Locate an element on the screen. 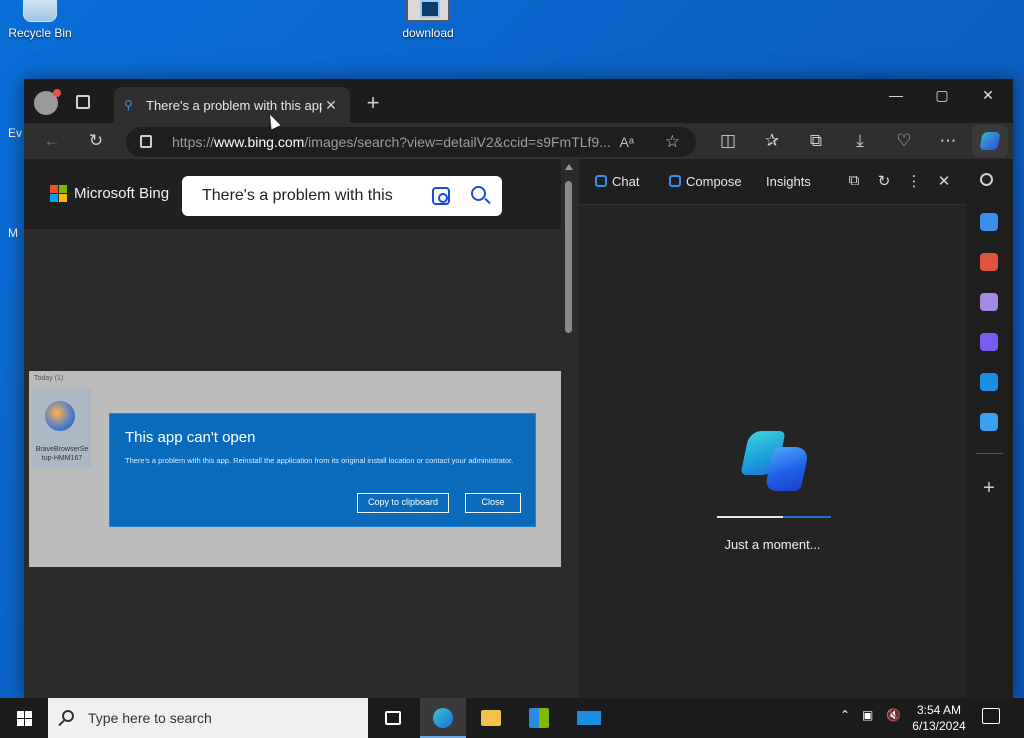 This screenshot has width=1024, height=738. maximize-button: ▢ is located at coordinates (942, 95).